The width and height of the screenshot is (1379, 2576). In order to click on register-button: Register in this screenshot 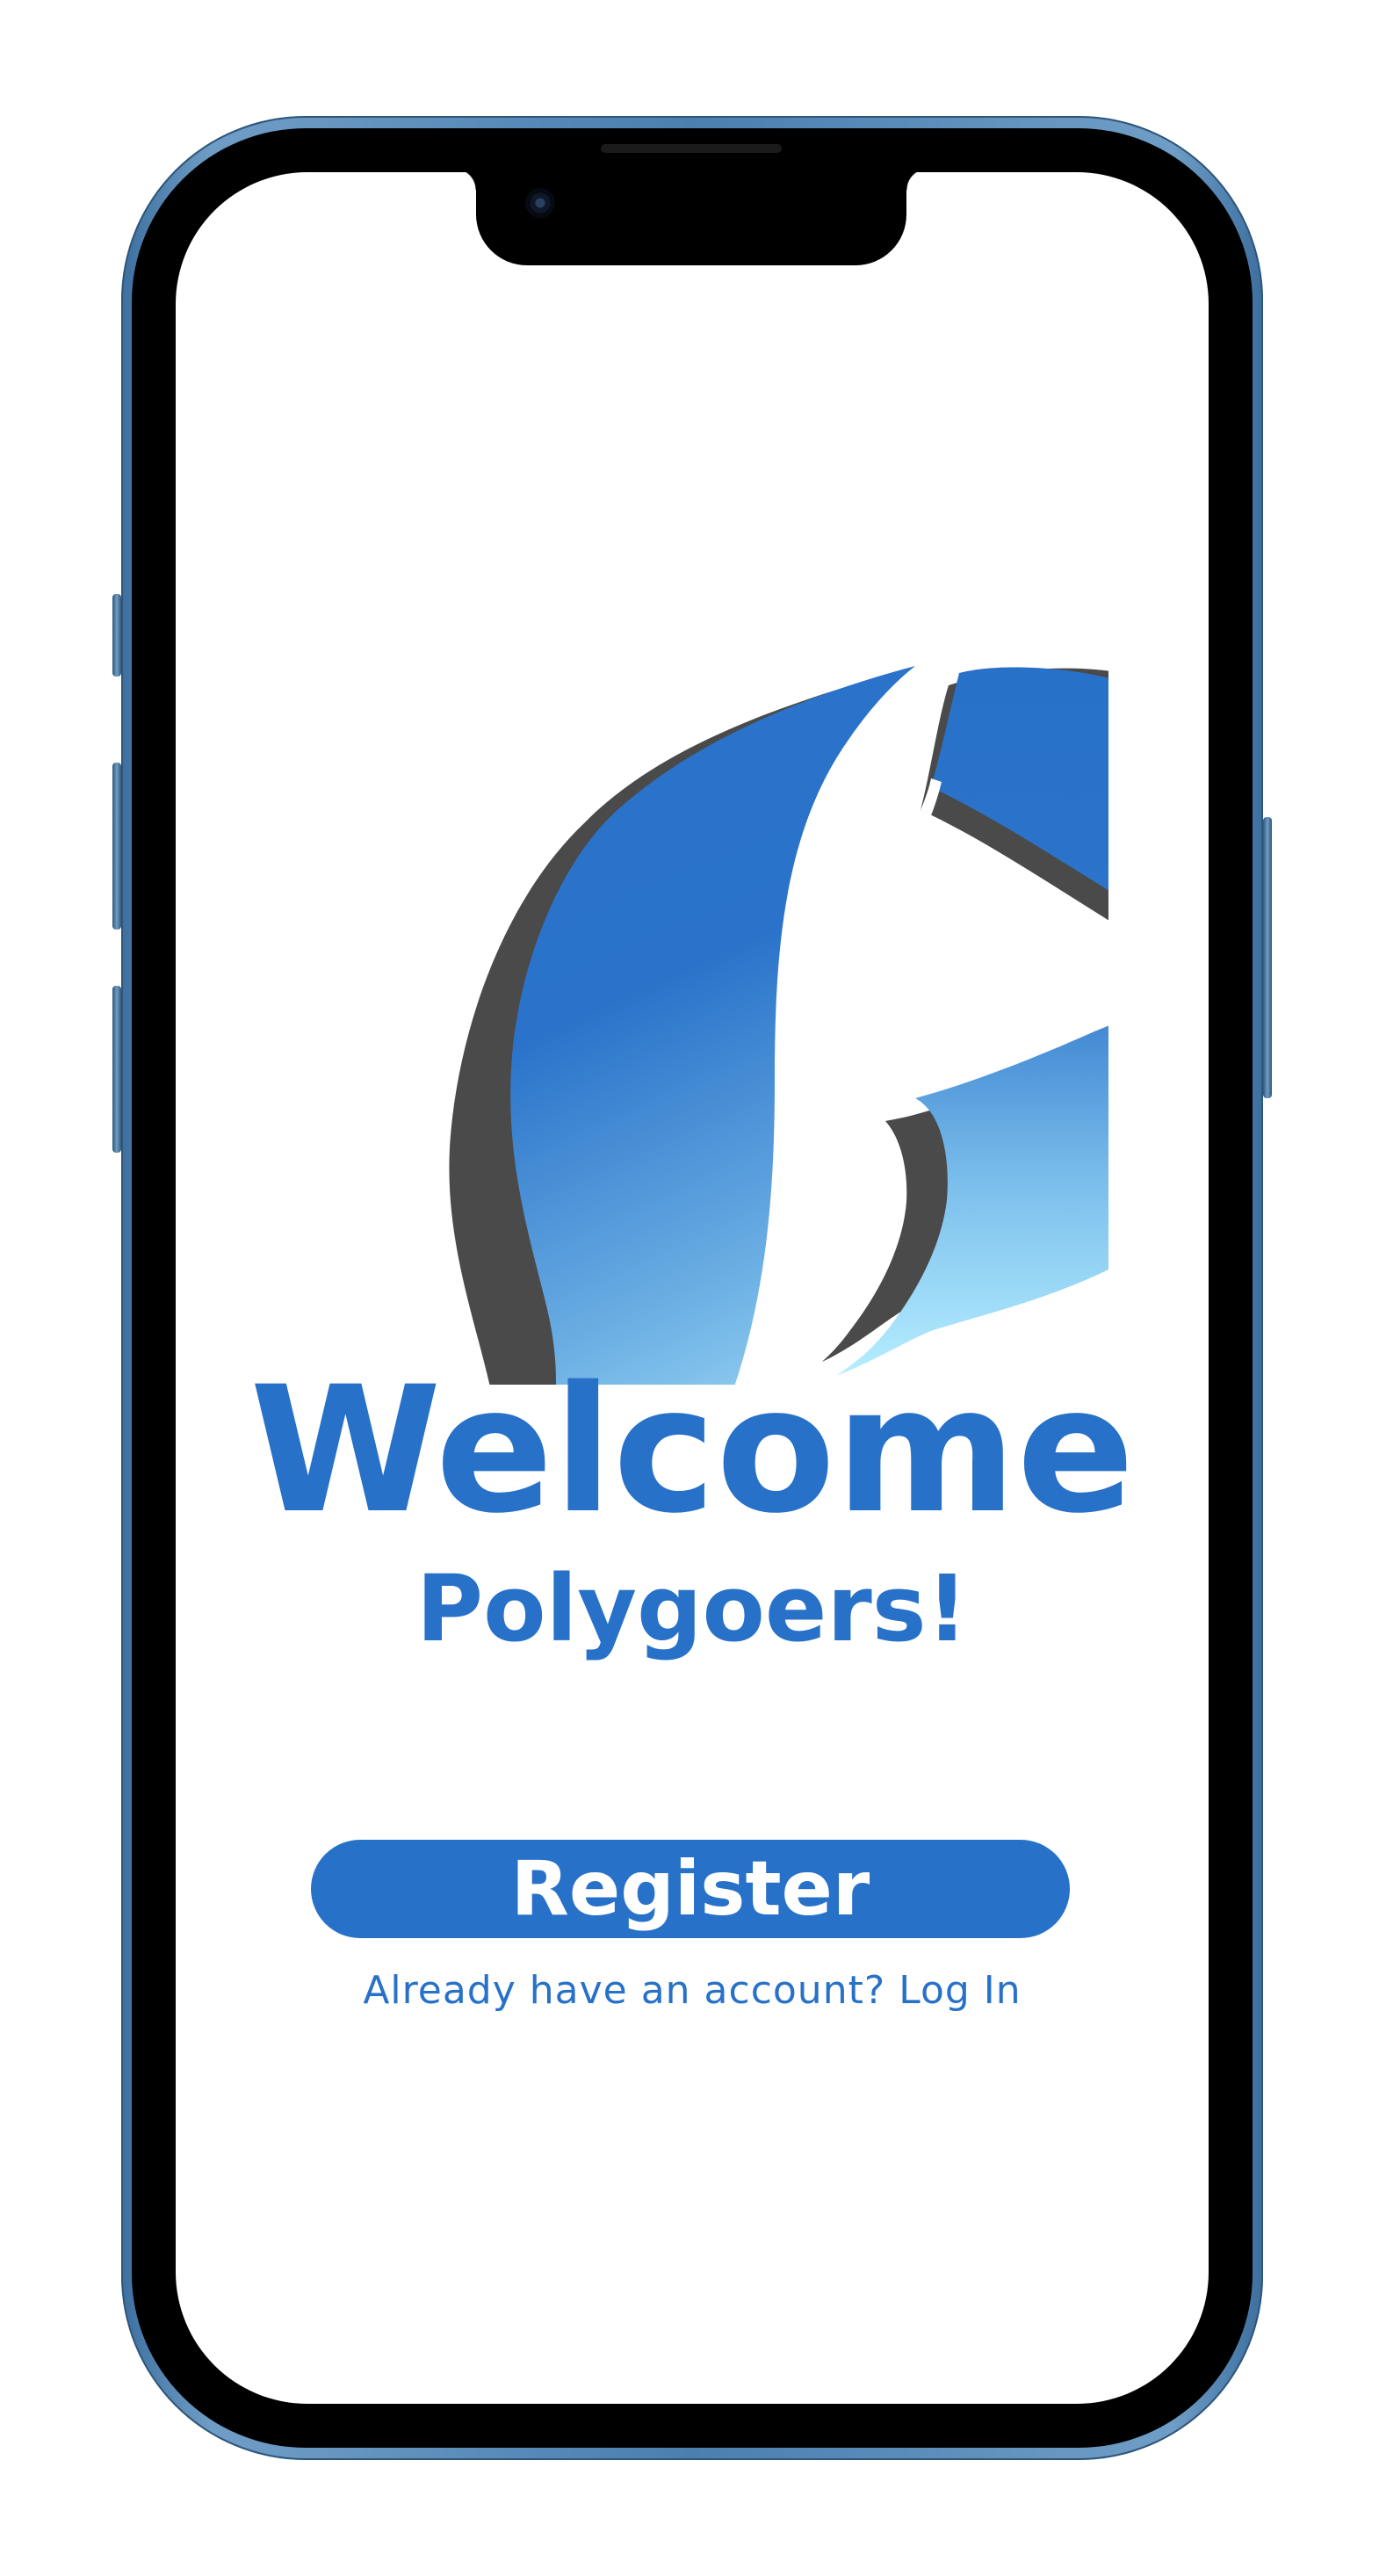, I will do `click(690, 1889)`.